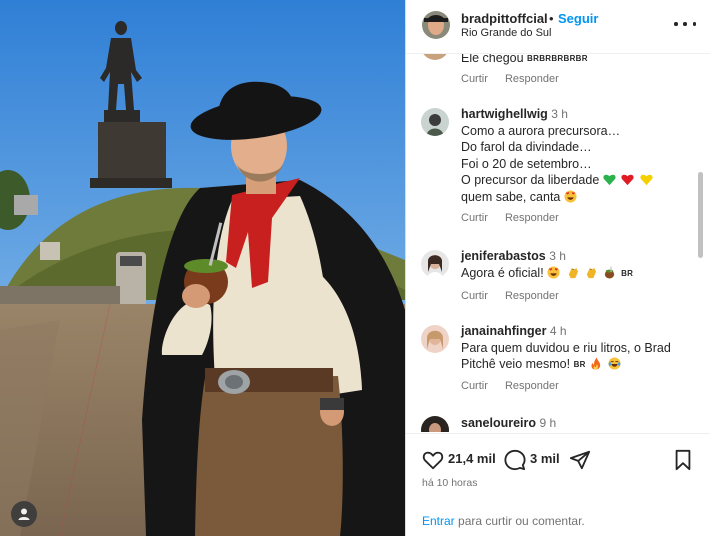 This screenshot has width=710, height=537. Describe the element at coordinates (438, 521) in the screenshot. I see `login-link: Entrar` at that location.